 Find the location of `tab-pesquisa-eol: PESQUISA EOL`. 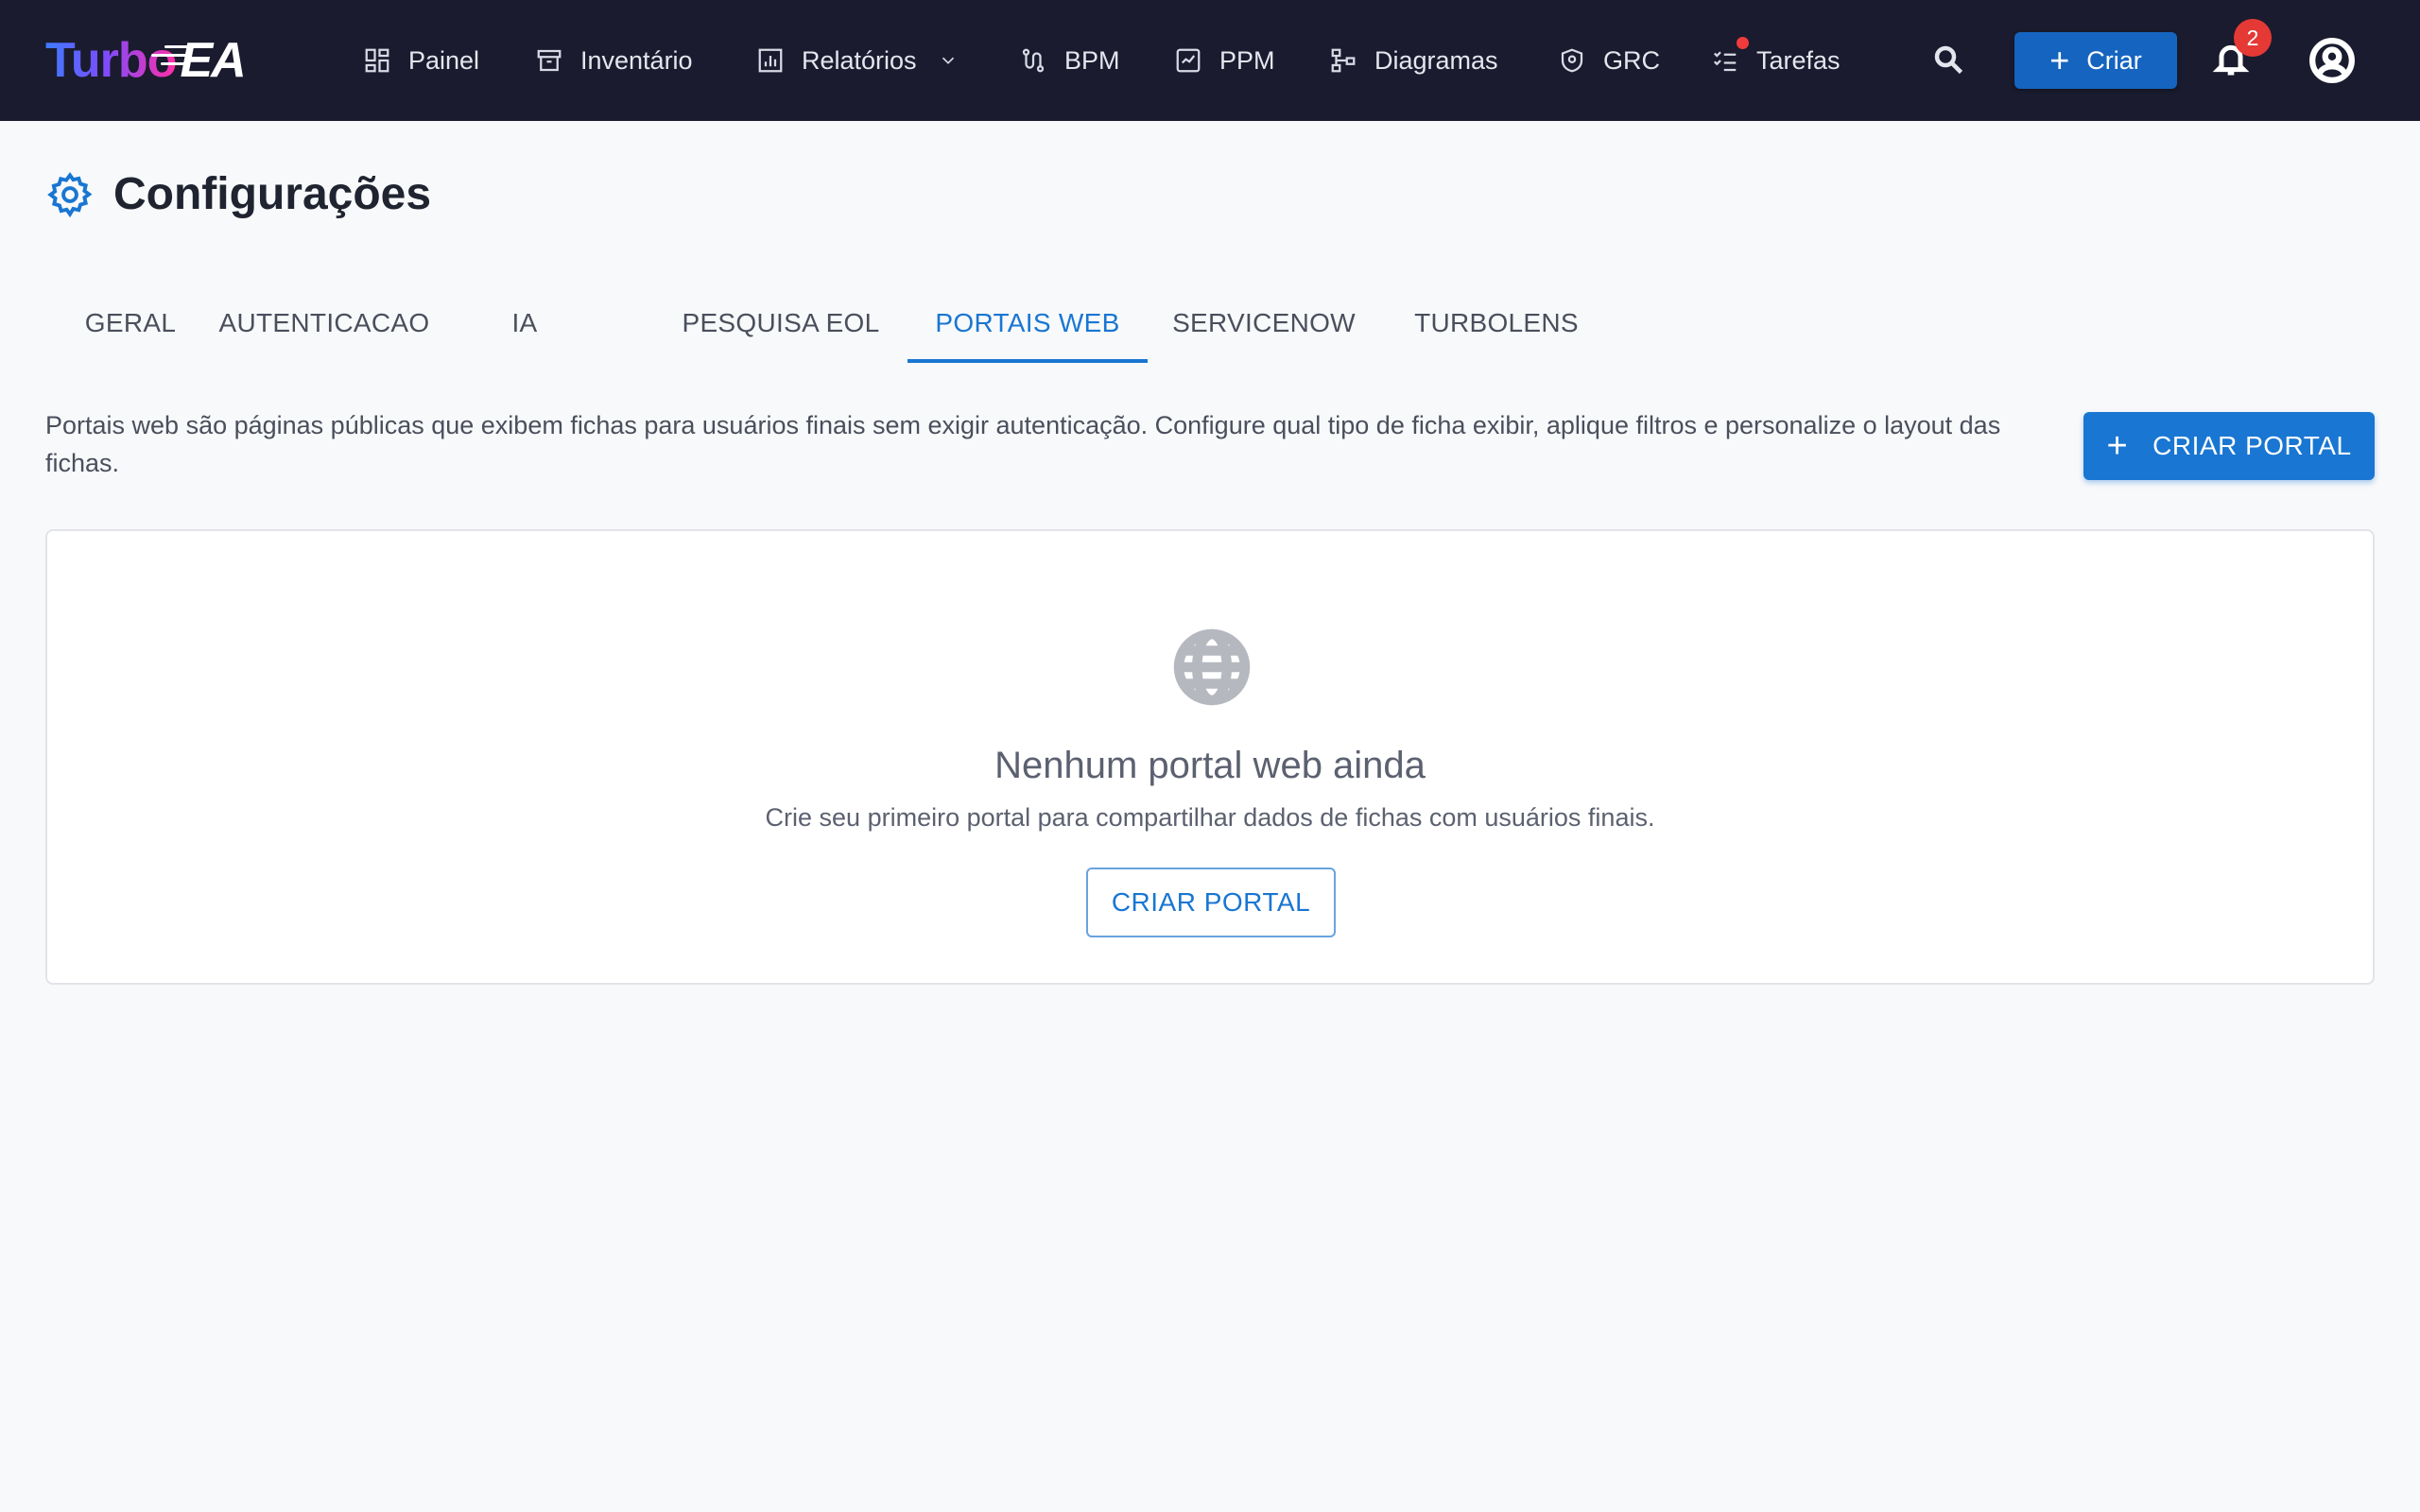

tab-pesquisa-eol: PESQUISA EOL is located at coordinates (781, 323).